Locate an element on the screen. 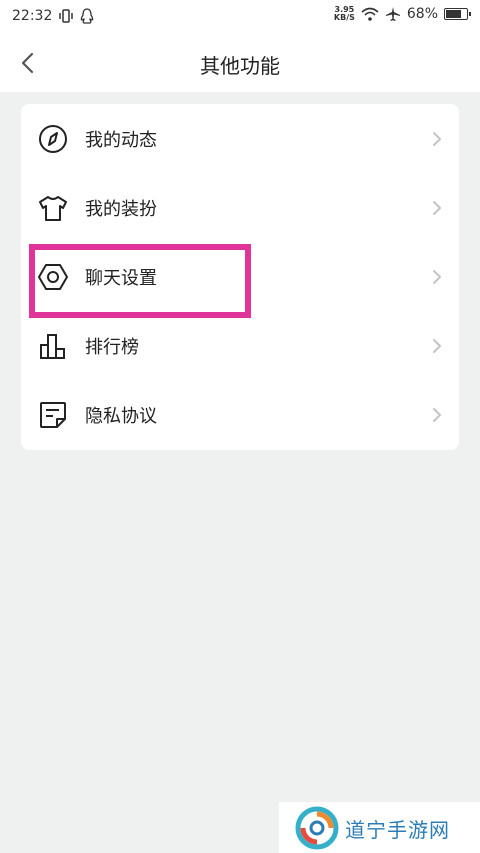 The image size is (480, 853). battery-icon is located at coordinates (457, 14).